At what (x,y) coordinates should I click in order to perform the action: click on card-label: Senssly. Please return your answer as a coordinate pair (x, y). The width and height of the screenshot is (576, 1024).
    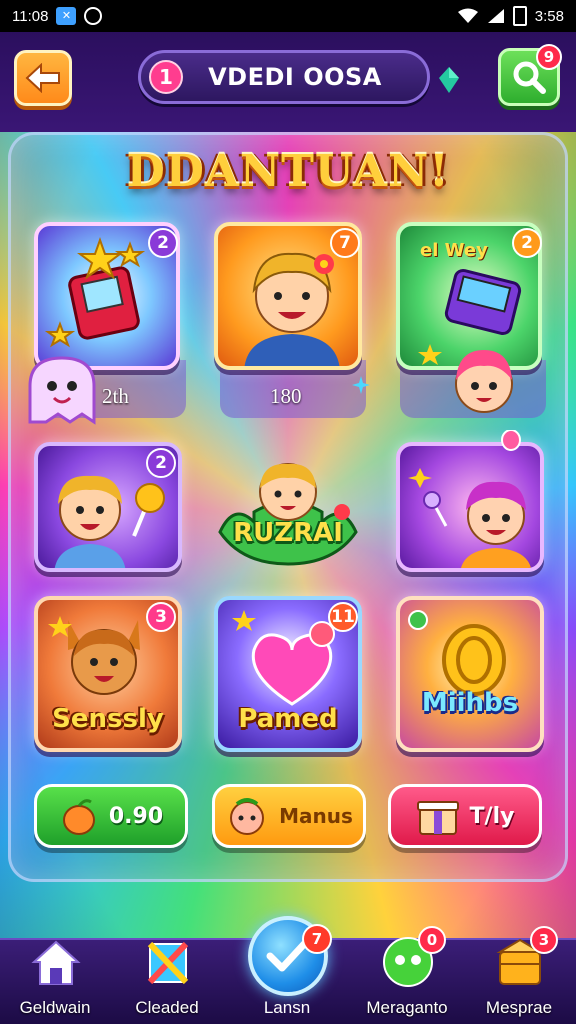
    Looking at the image, I should click on (108, 719).